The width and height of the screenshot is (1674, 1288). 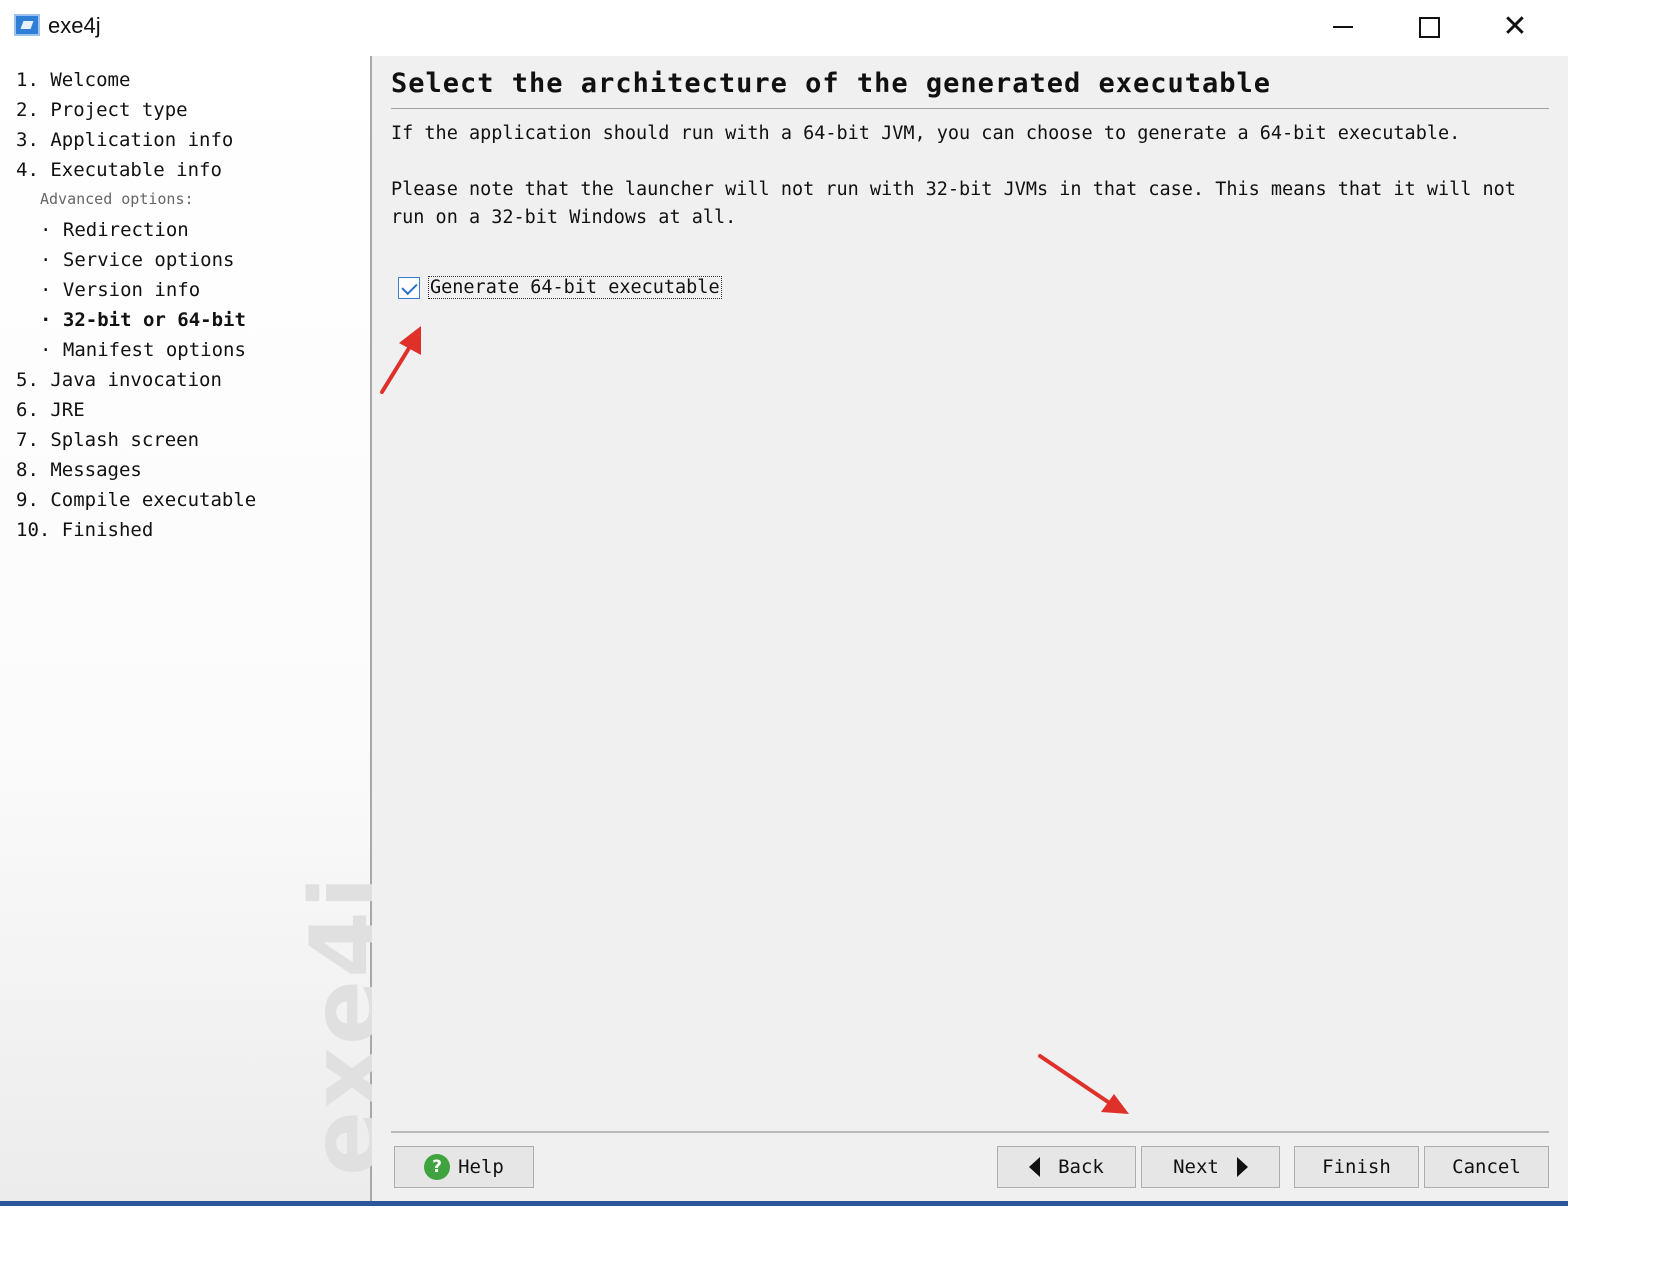 What do you see at coordinates (784, 28) in the screenshot?
I see `title-bar: exe4j ✕` at bounding box center [784, 28].